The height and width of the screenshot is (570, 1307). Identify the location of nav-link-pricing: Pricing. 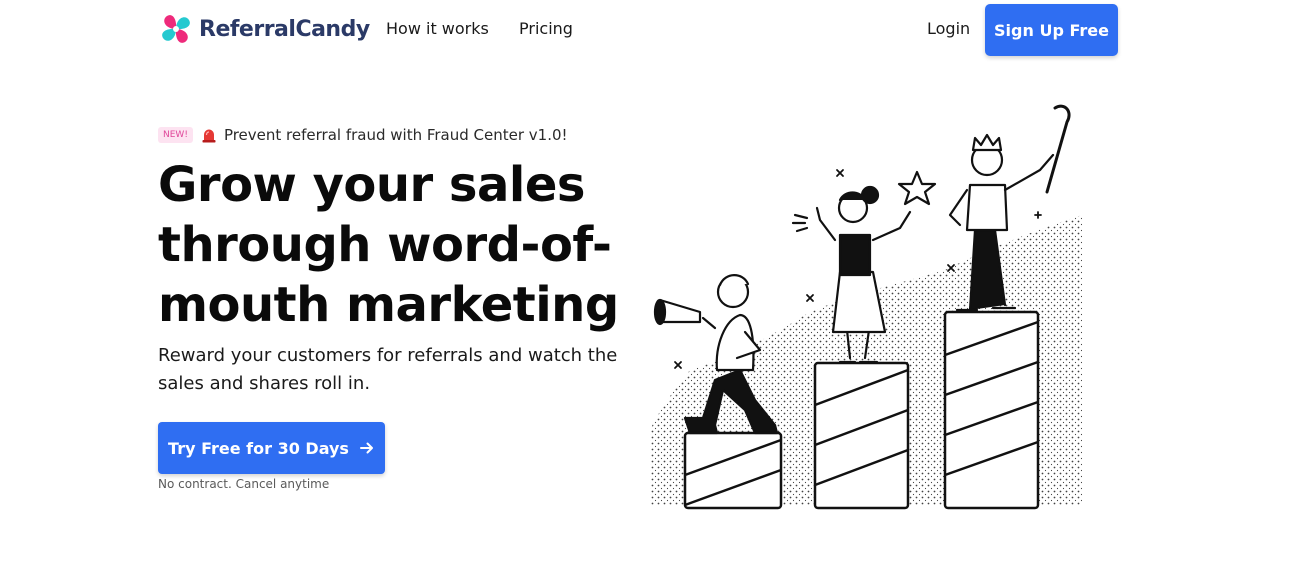
(546, 28).